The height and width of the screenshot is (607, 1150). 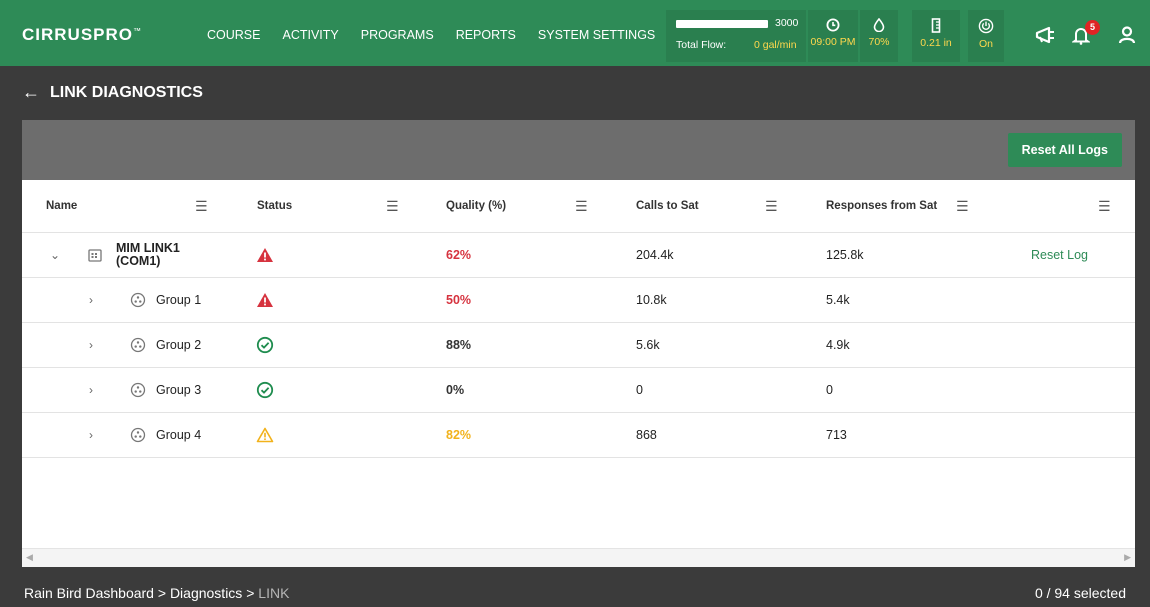 I want to click on table-row-group: › Group 1 50% 10.8k 5.4k, so click(x=578, y=300).